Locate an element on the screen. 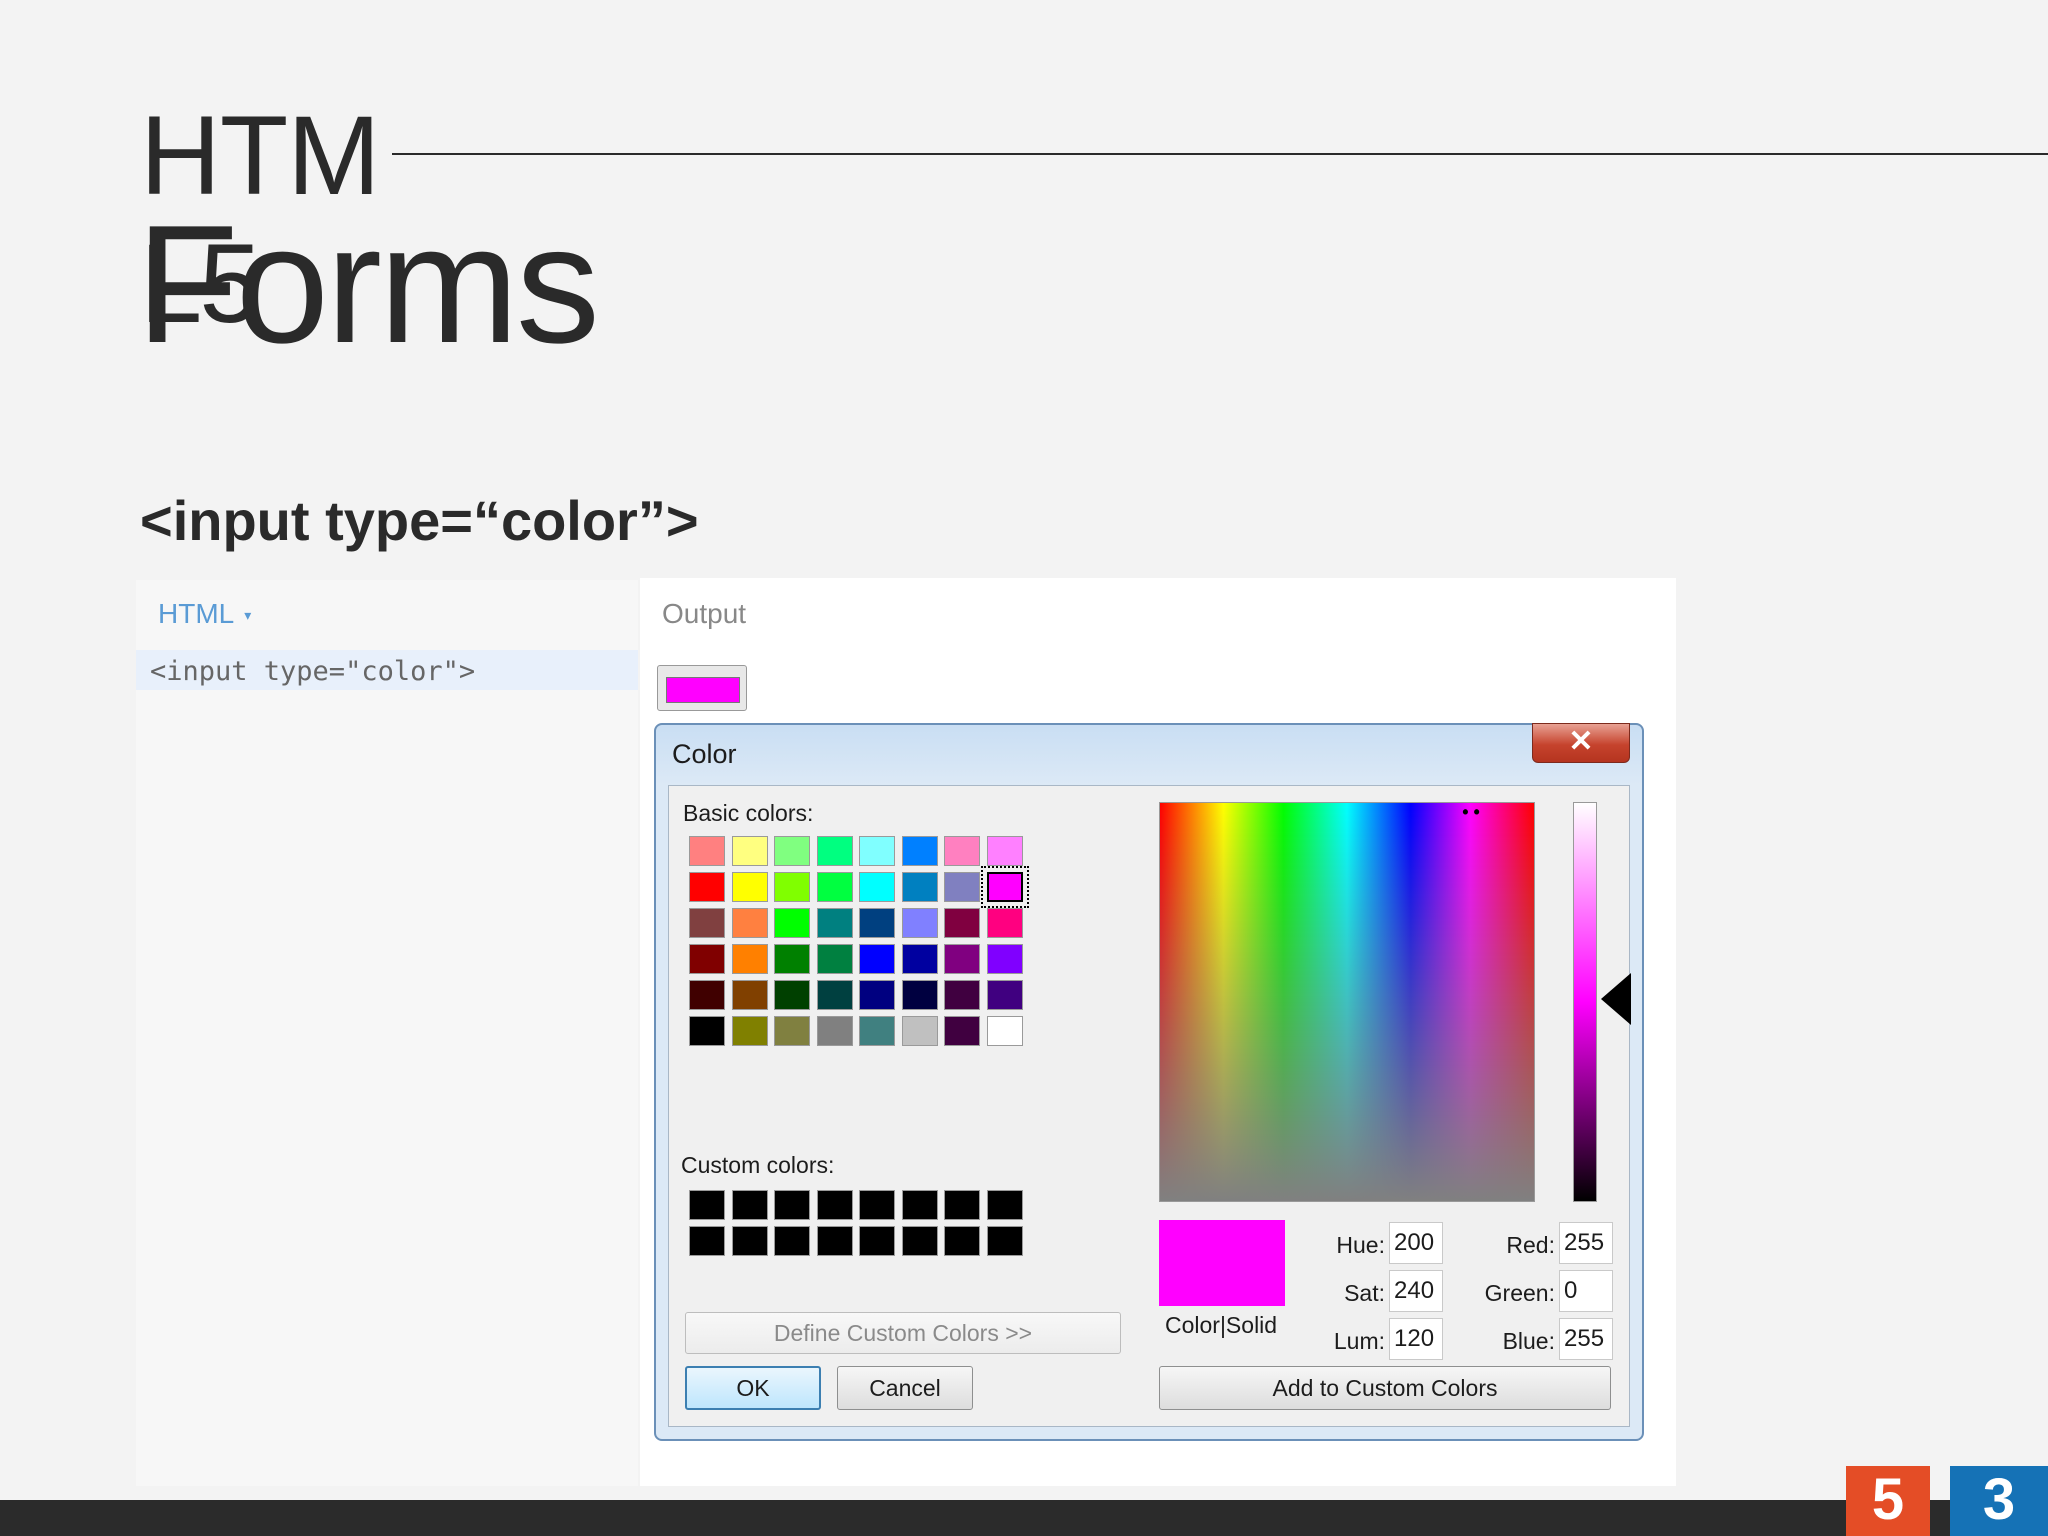  color-spectrum: • • is located at coordinates (1347, 1002).